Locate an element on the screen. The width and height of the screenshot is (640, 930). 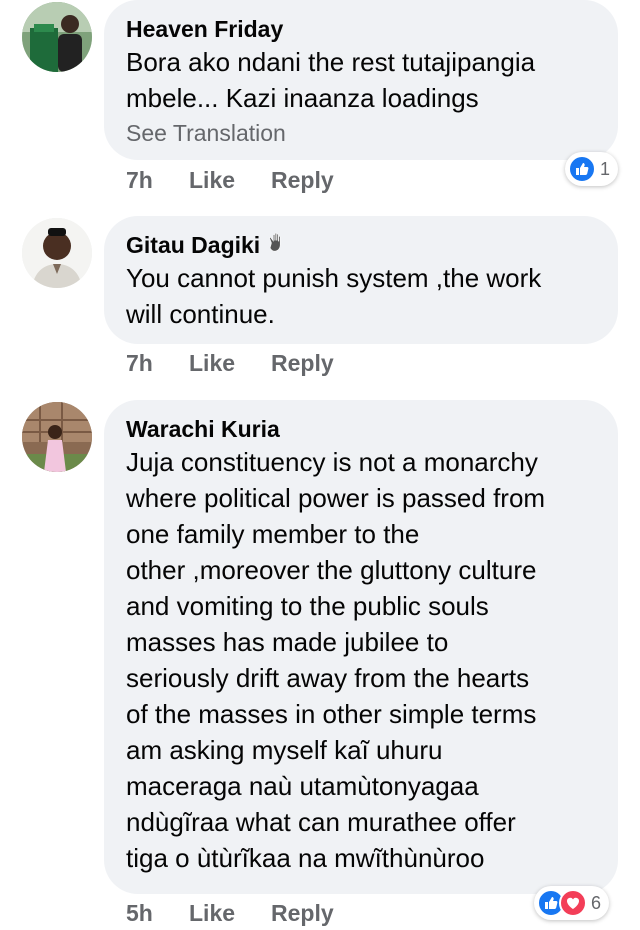
commenter-name: Heaven Friday is located at coordinates (361, 29).